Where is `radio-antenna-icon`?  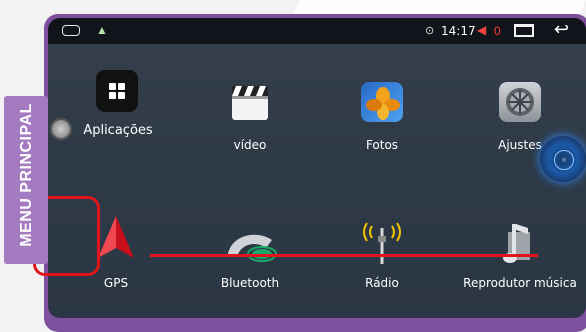
radio-antenna-icon is located at coordinates (382, 242).